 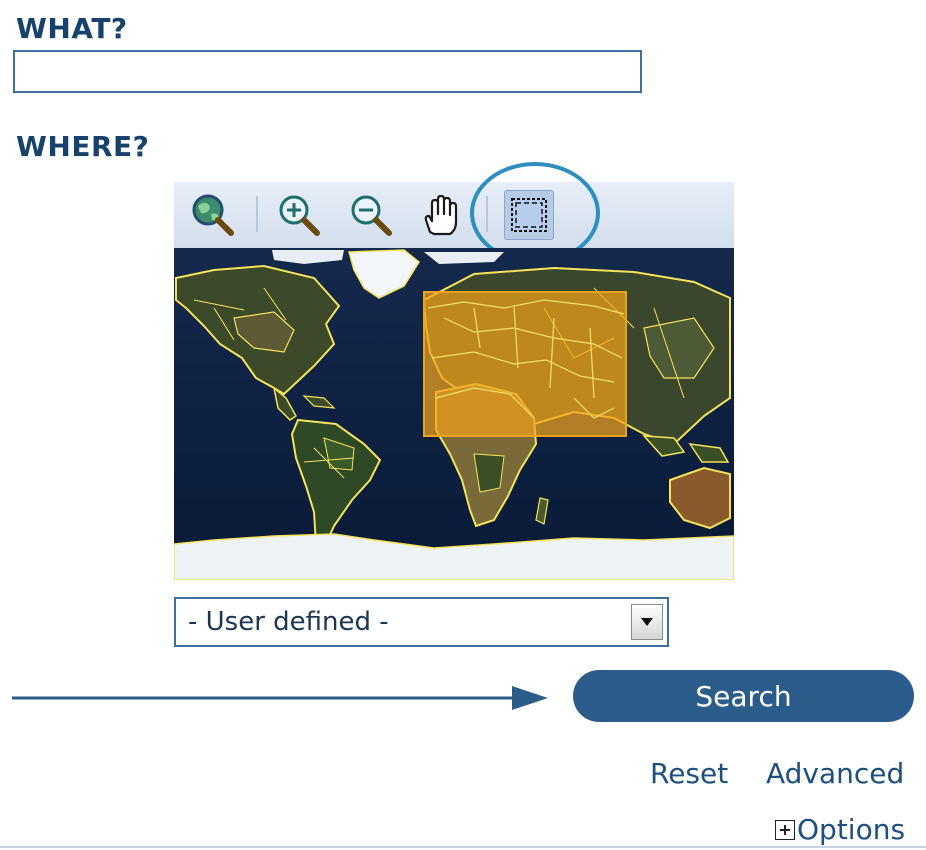 What do you see at coordinates (743, 696) in the screenshot?
I see `search-button: Search` at bounding box center [743, 696].